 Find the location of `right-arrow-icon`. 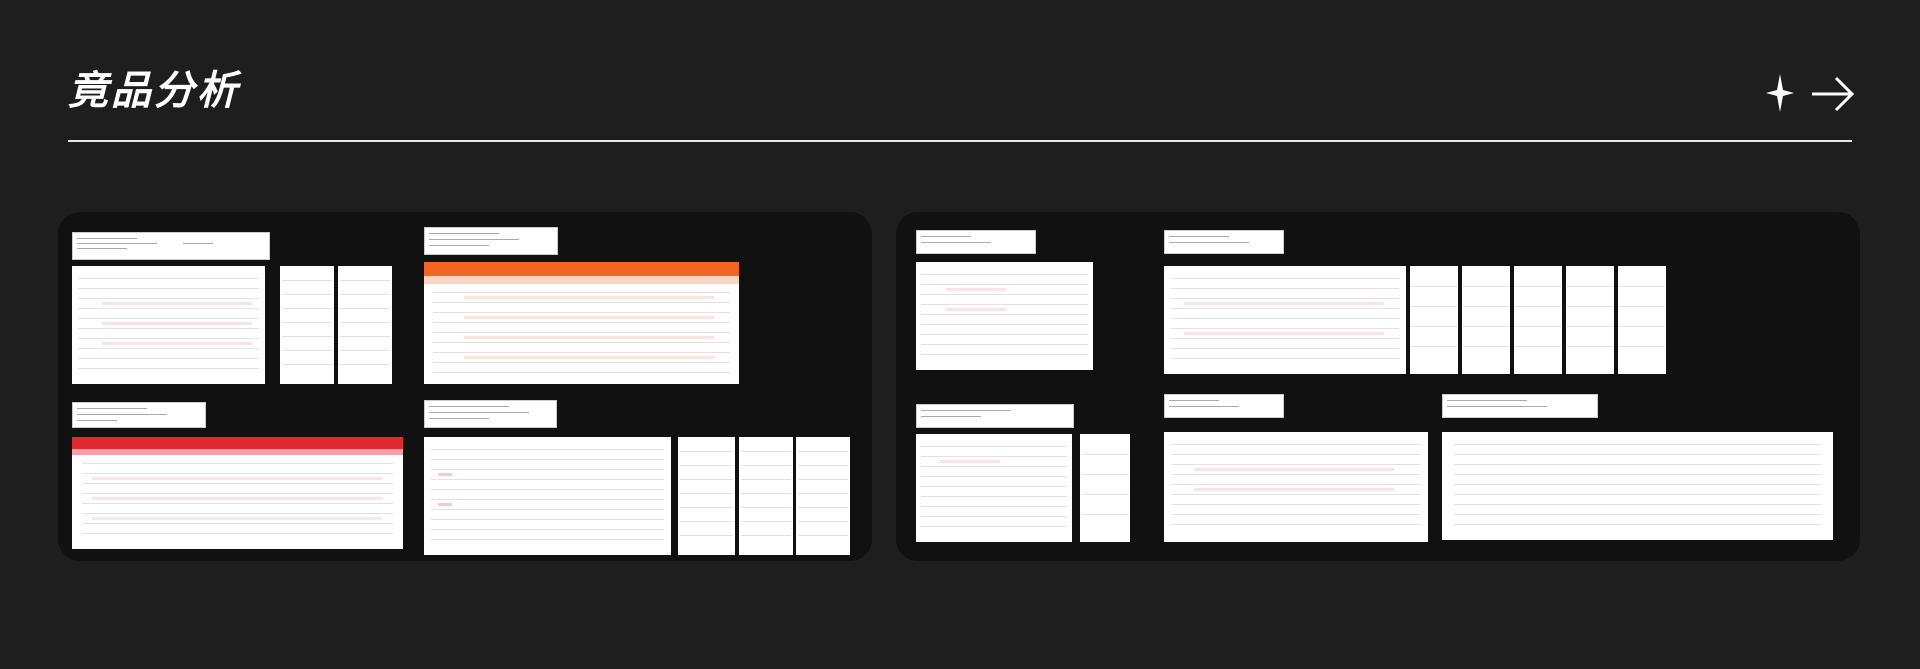

right-arrow-icon is located at coordinates (1832, 93).